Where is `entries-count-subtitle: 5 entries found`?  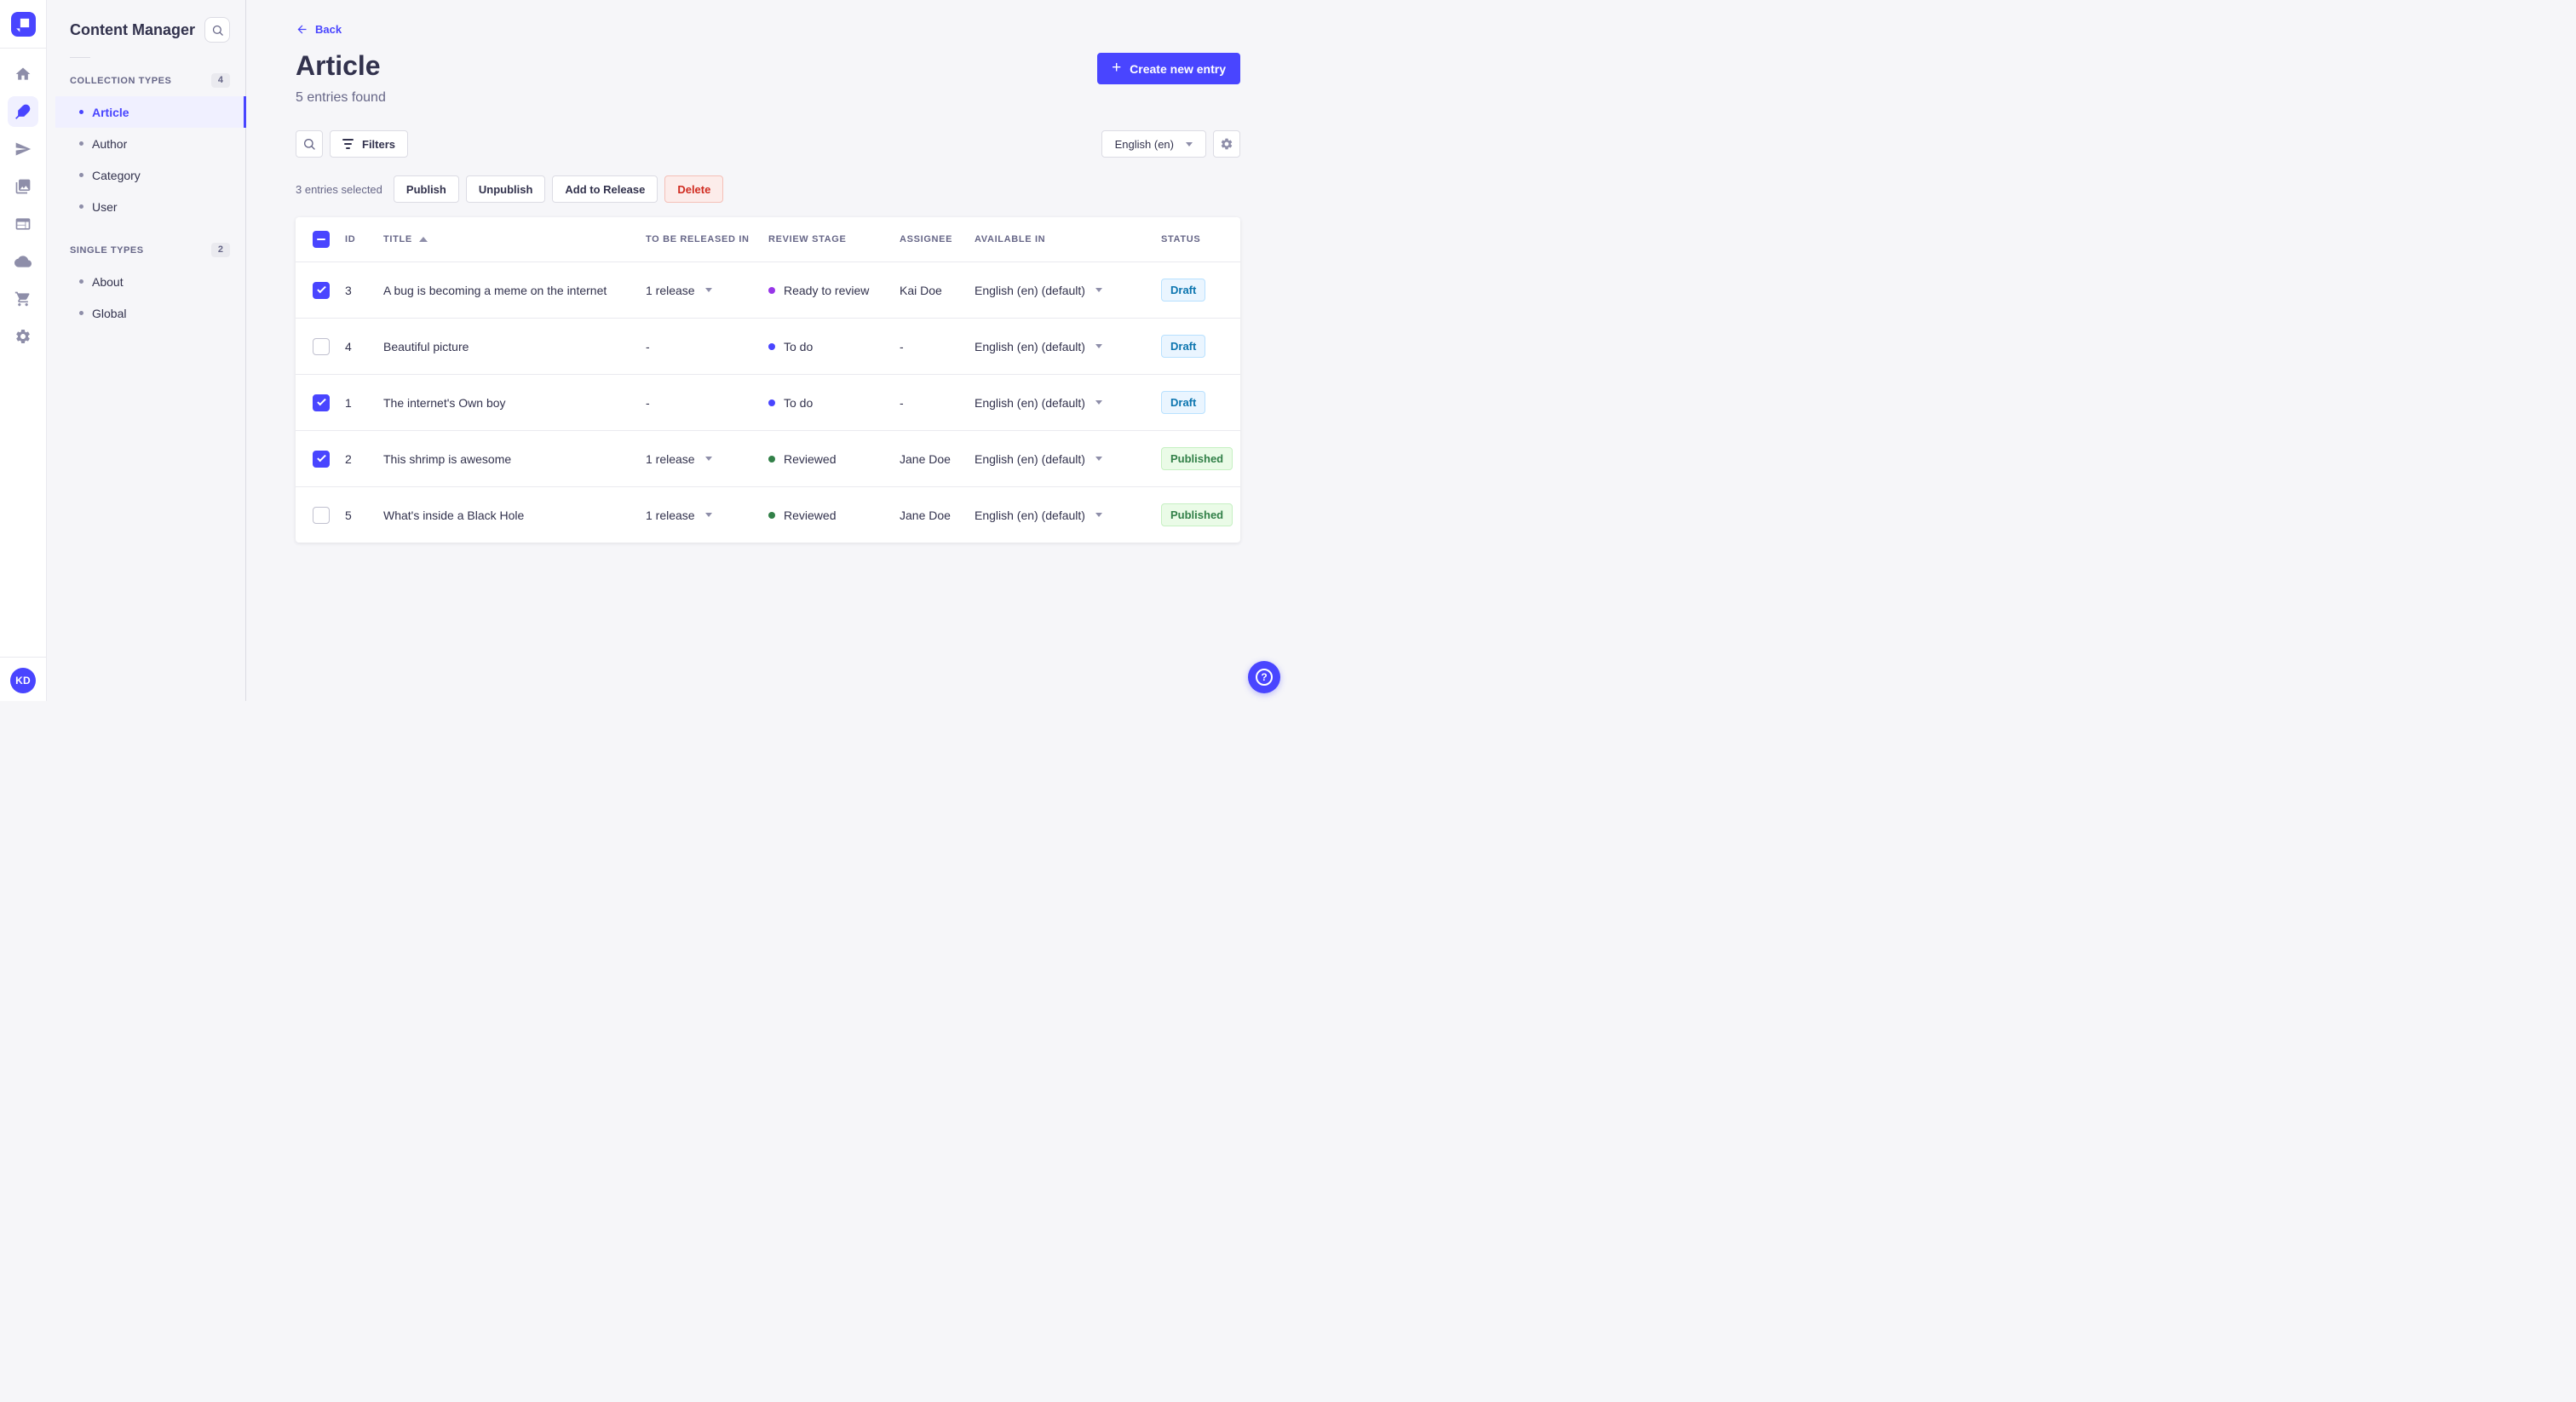 entries-count-subtitle: 5 entries found is located at coordinates (341, 97).